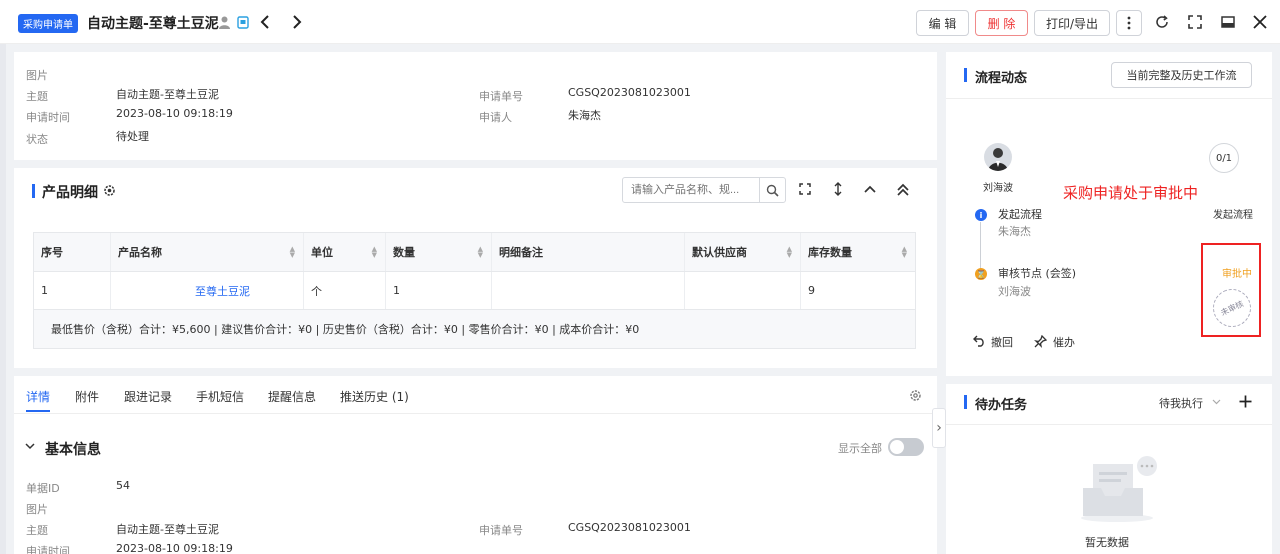 The height and width of the screenshot is (554, 1280). What do you see at coordinates (1131, 193) in the screenshot?
I see `status-annotation: 采购申请处于审批中` at bounding box center [1131, 193].